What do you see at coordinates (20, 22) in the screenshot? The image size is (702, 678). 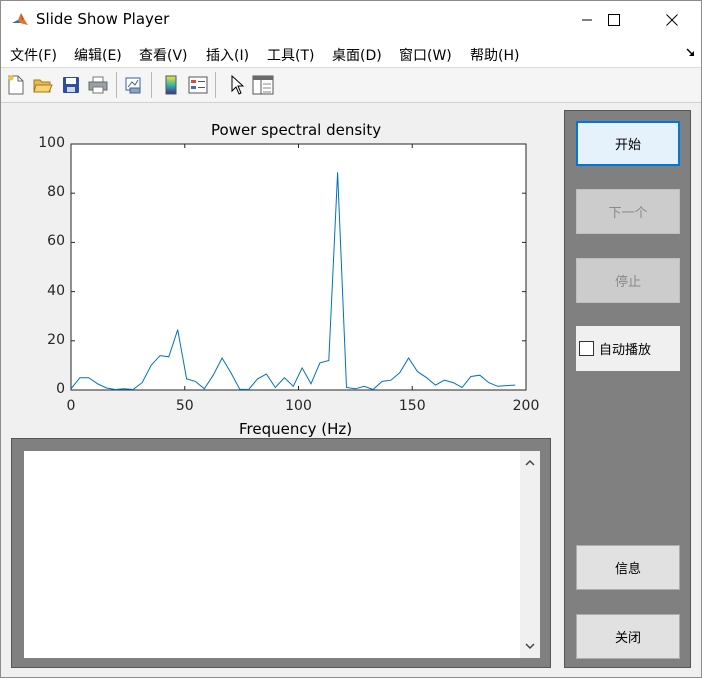 I see `matlab-icon` at bounding box center [20, 22].